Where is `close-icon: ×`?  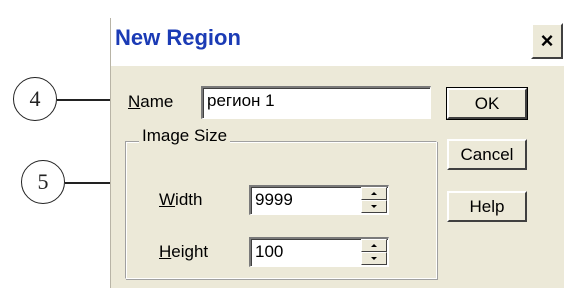
close-icon: × is located at coordinates (547, 40).